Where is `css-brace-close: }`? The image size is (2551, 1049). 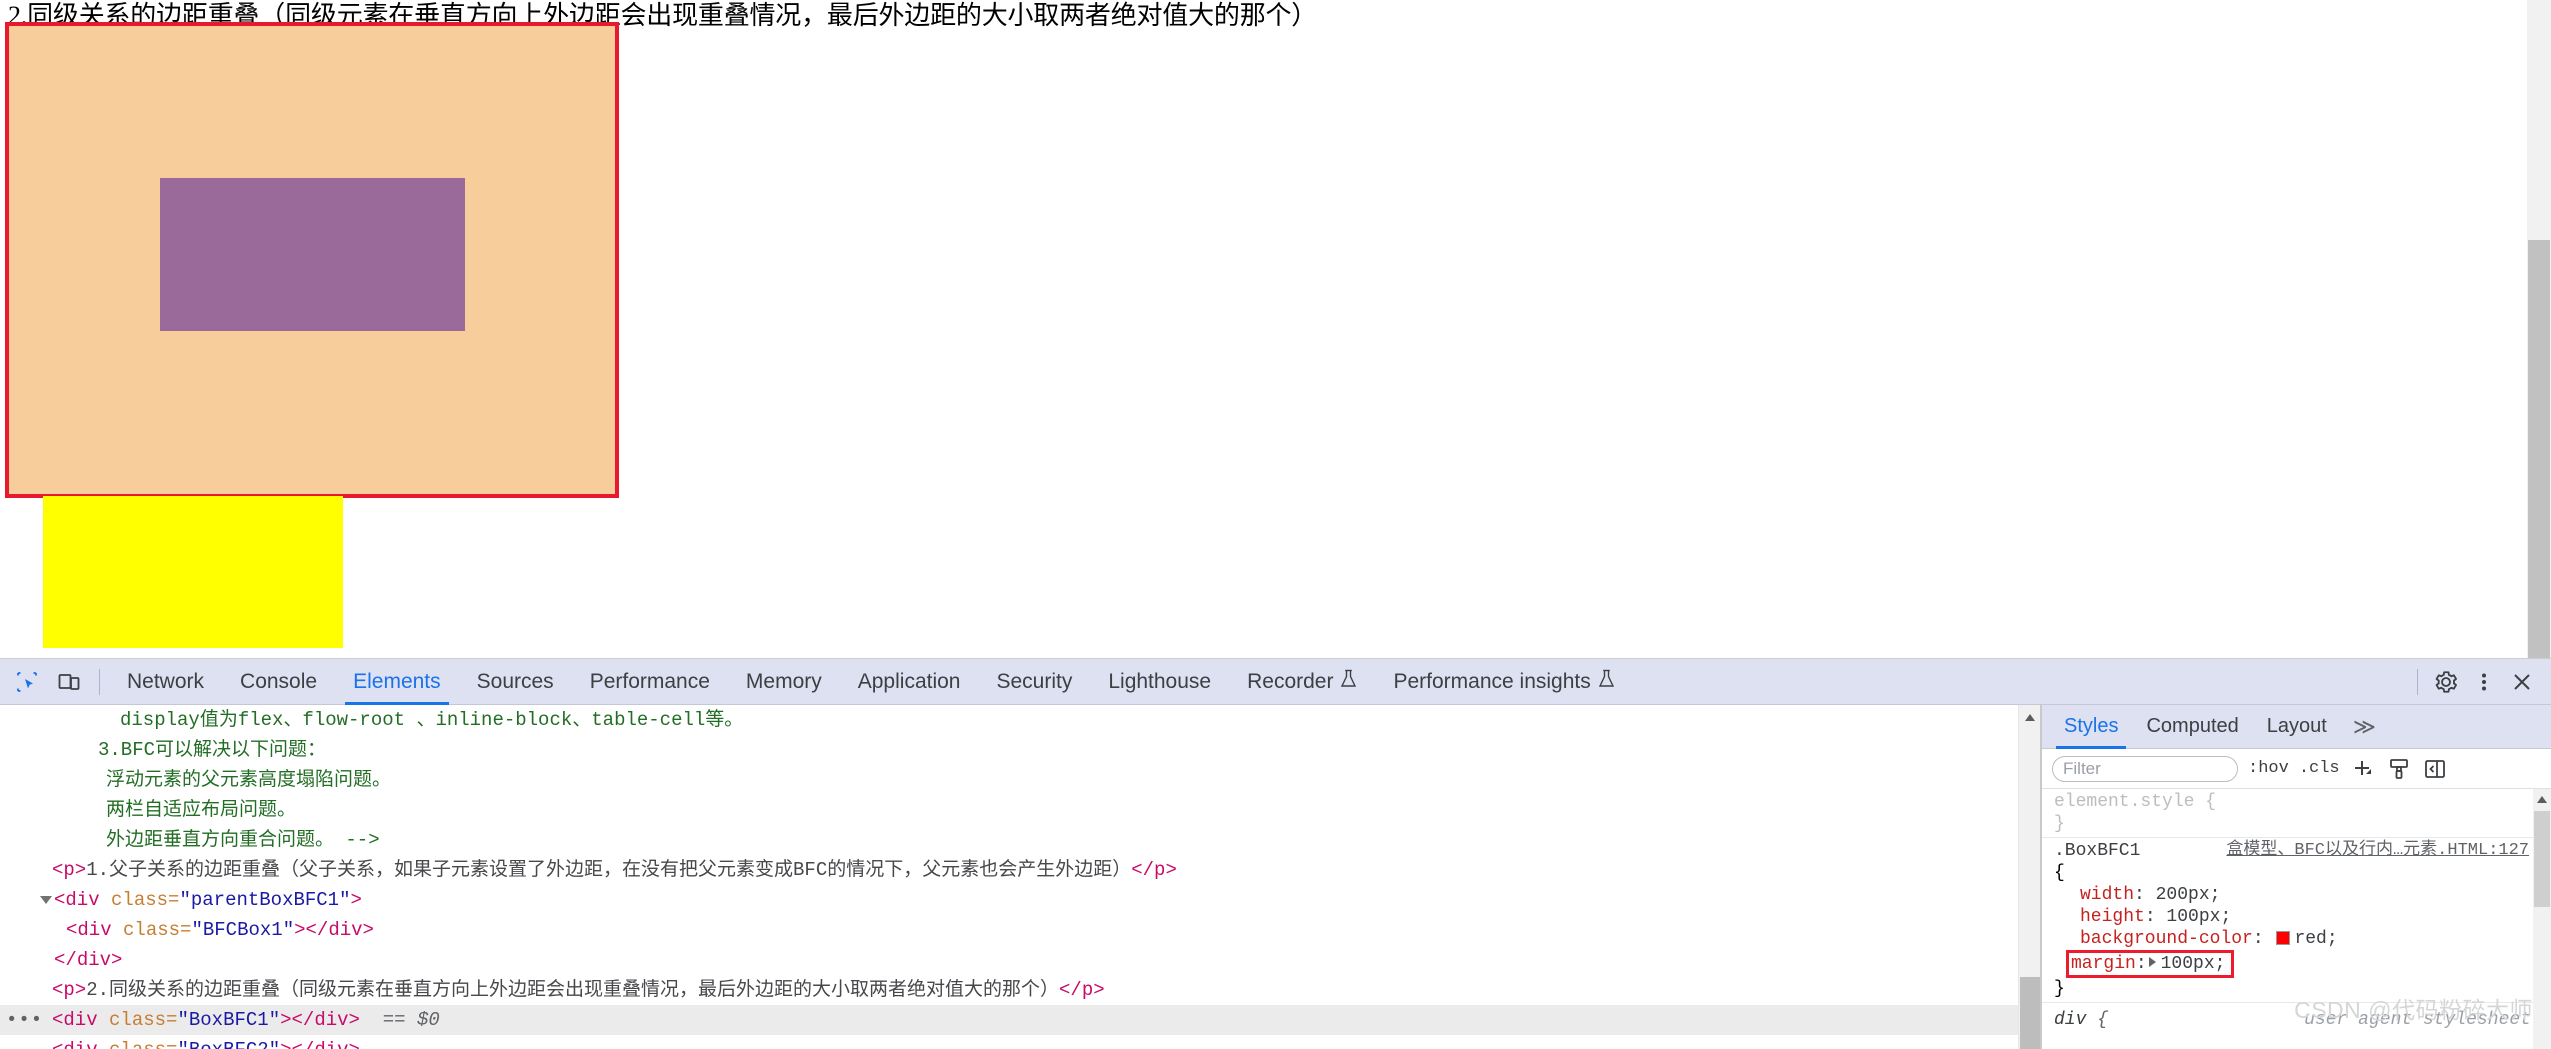 css-brace-close: } is located at coordinates (2059, 989).